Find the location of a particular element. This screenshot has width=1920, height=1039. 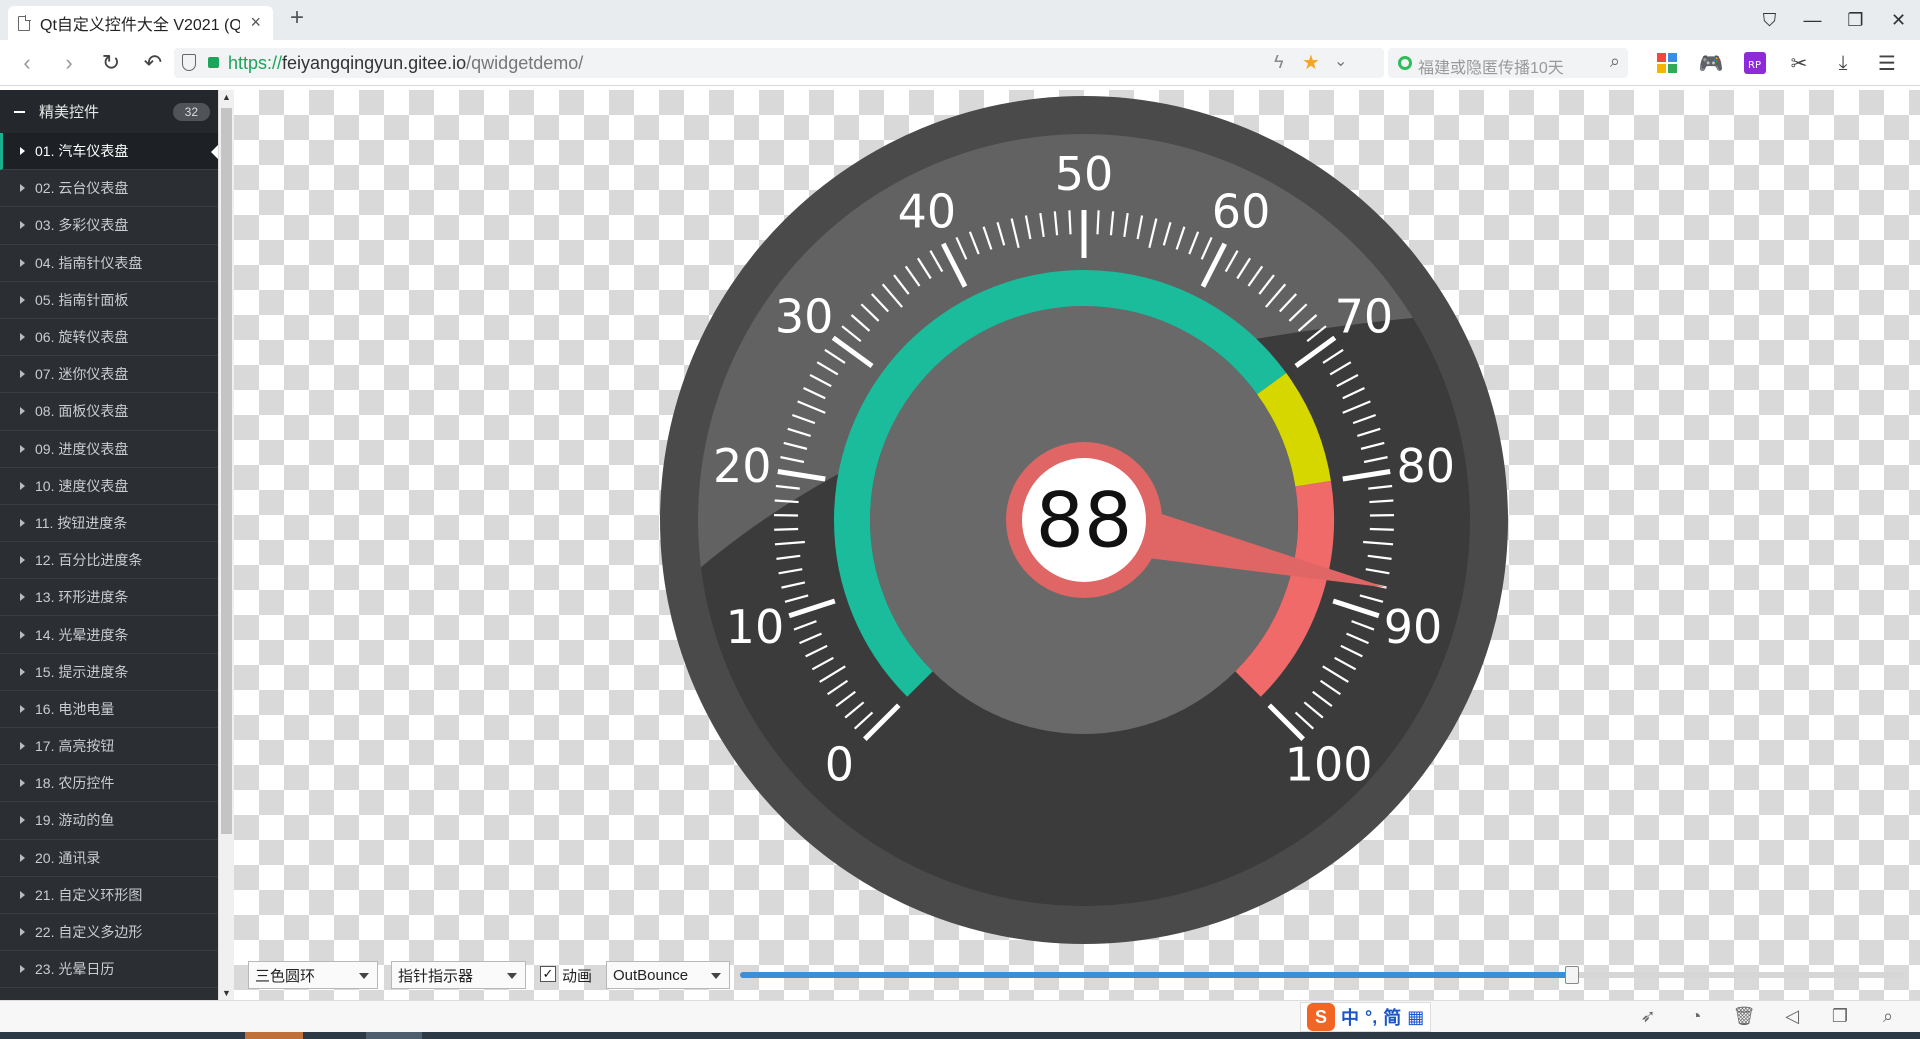

scroll-up-arrow: ▲ is located at coordinates (226, 97).